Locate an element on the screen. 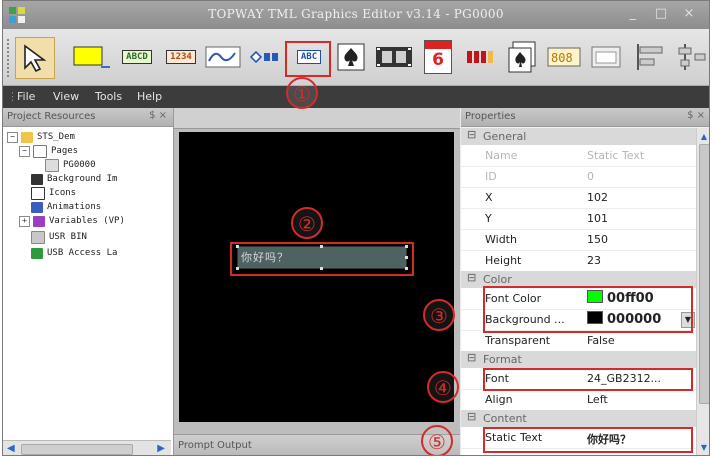 This screenshot has width=712, height=458. menu-file: File is located at coordinates (26, 96).